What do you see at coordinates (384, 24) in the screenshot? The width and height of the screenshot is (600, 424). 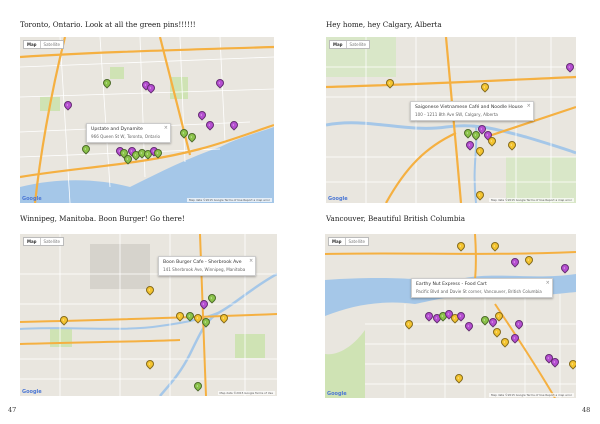 I see `caption-calgary: Hey home, hey Calgary, Alberta` at bounding box center [384, 24].